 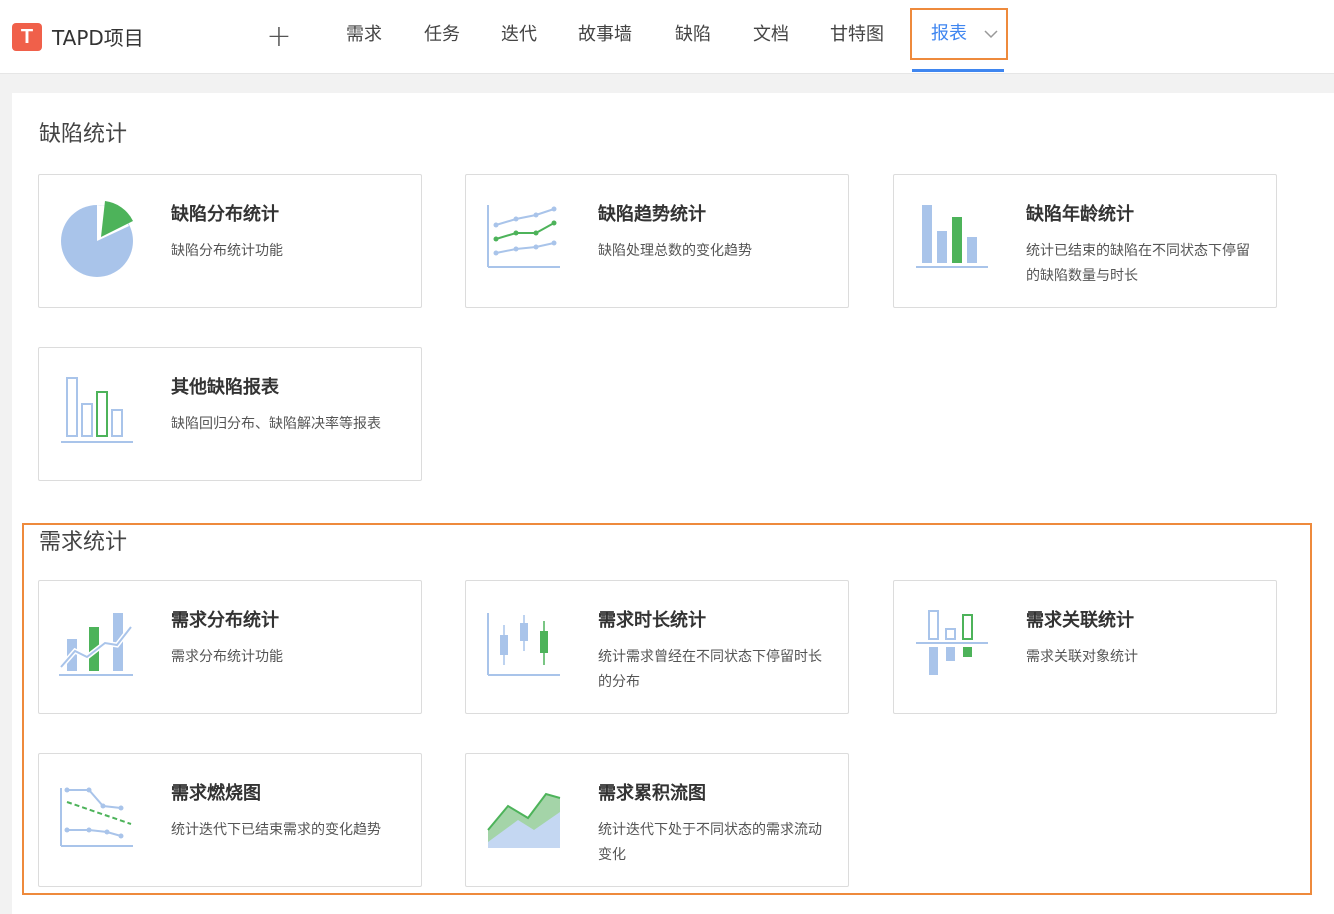 What do you see at coordinates (230, 647) in the screenshot?
I see `card-requirement-distribution: 需求分布统计 需求分布统计功能` at bounding box center [230, 647].